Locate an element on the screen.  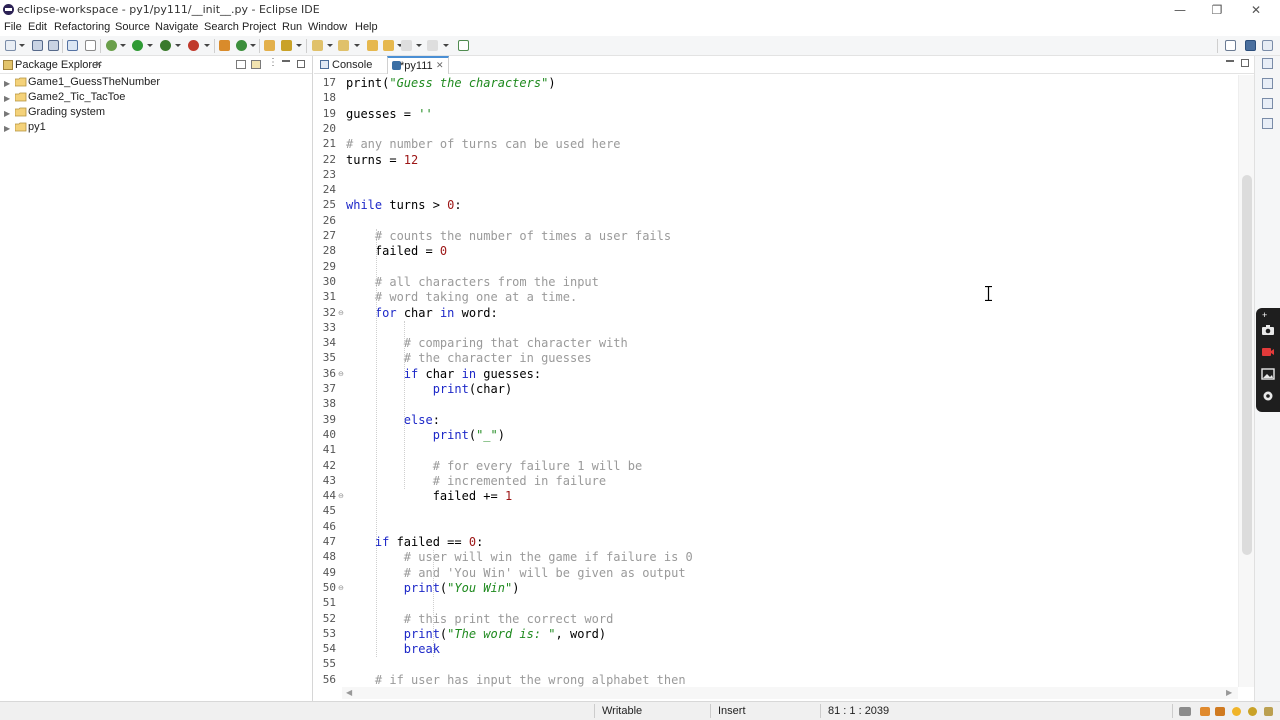
last-edit-icon is located at coordinates (372, 45).